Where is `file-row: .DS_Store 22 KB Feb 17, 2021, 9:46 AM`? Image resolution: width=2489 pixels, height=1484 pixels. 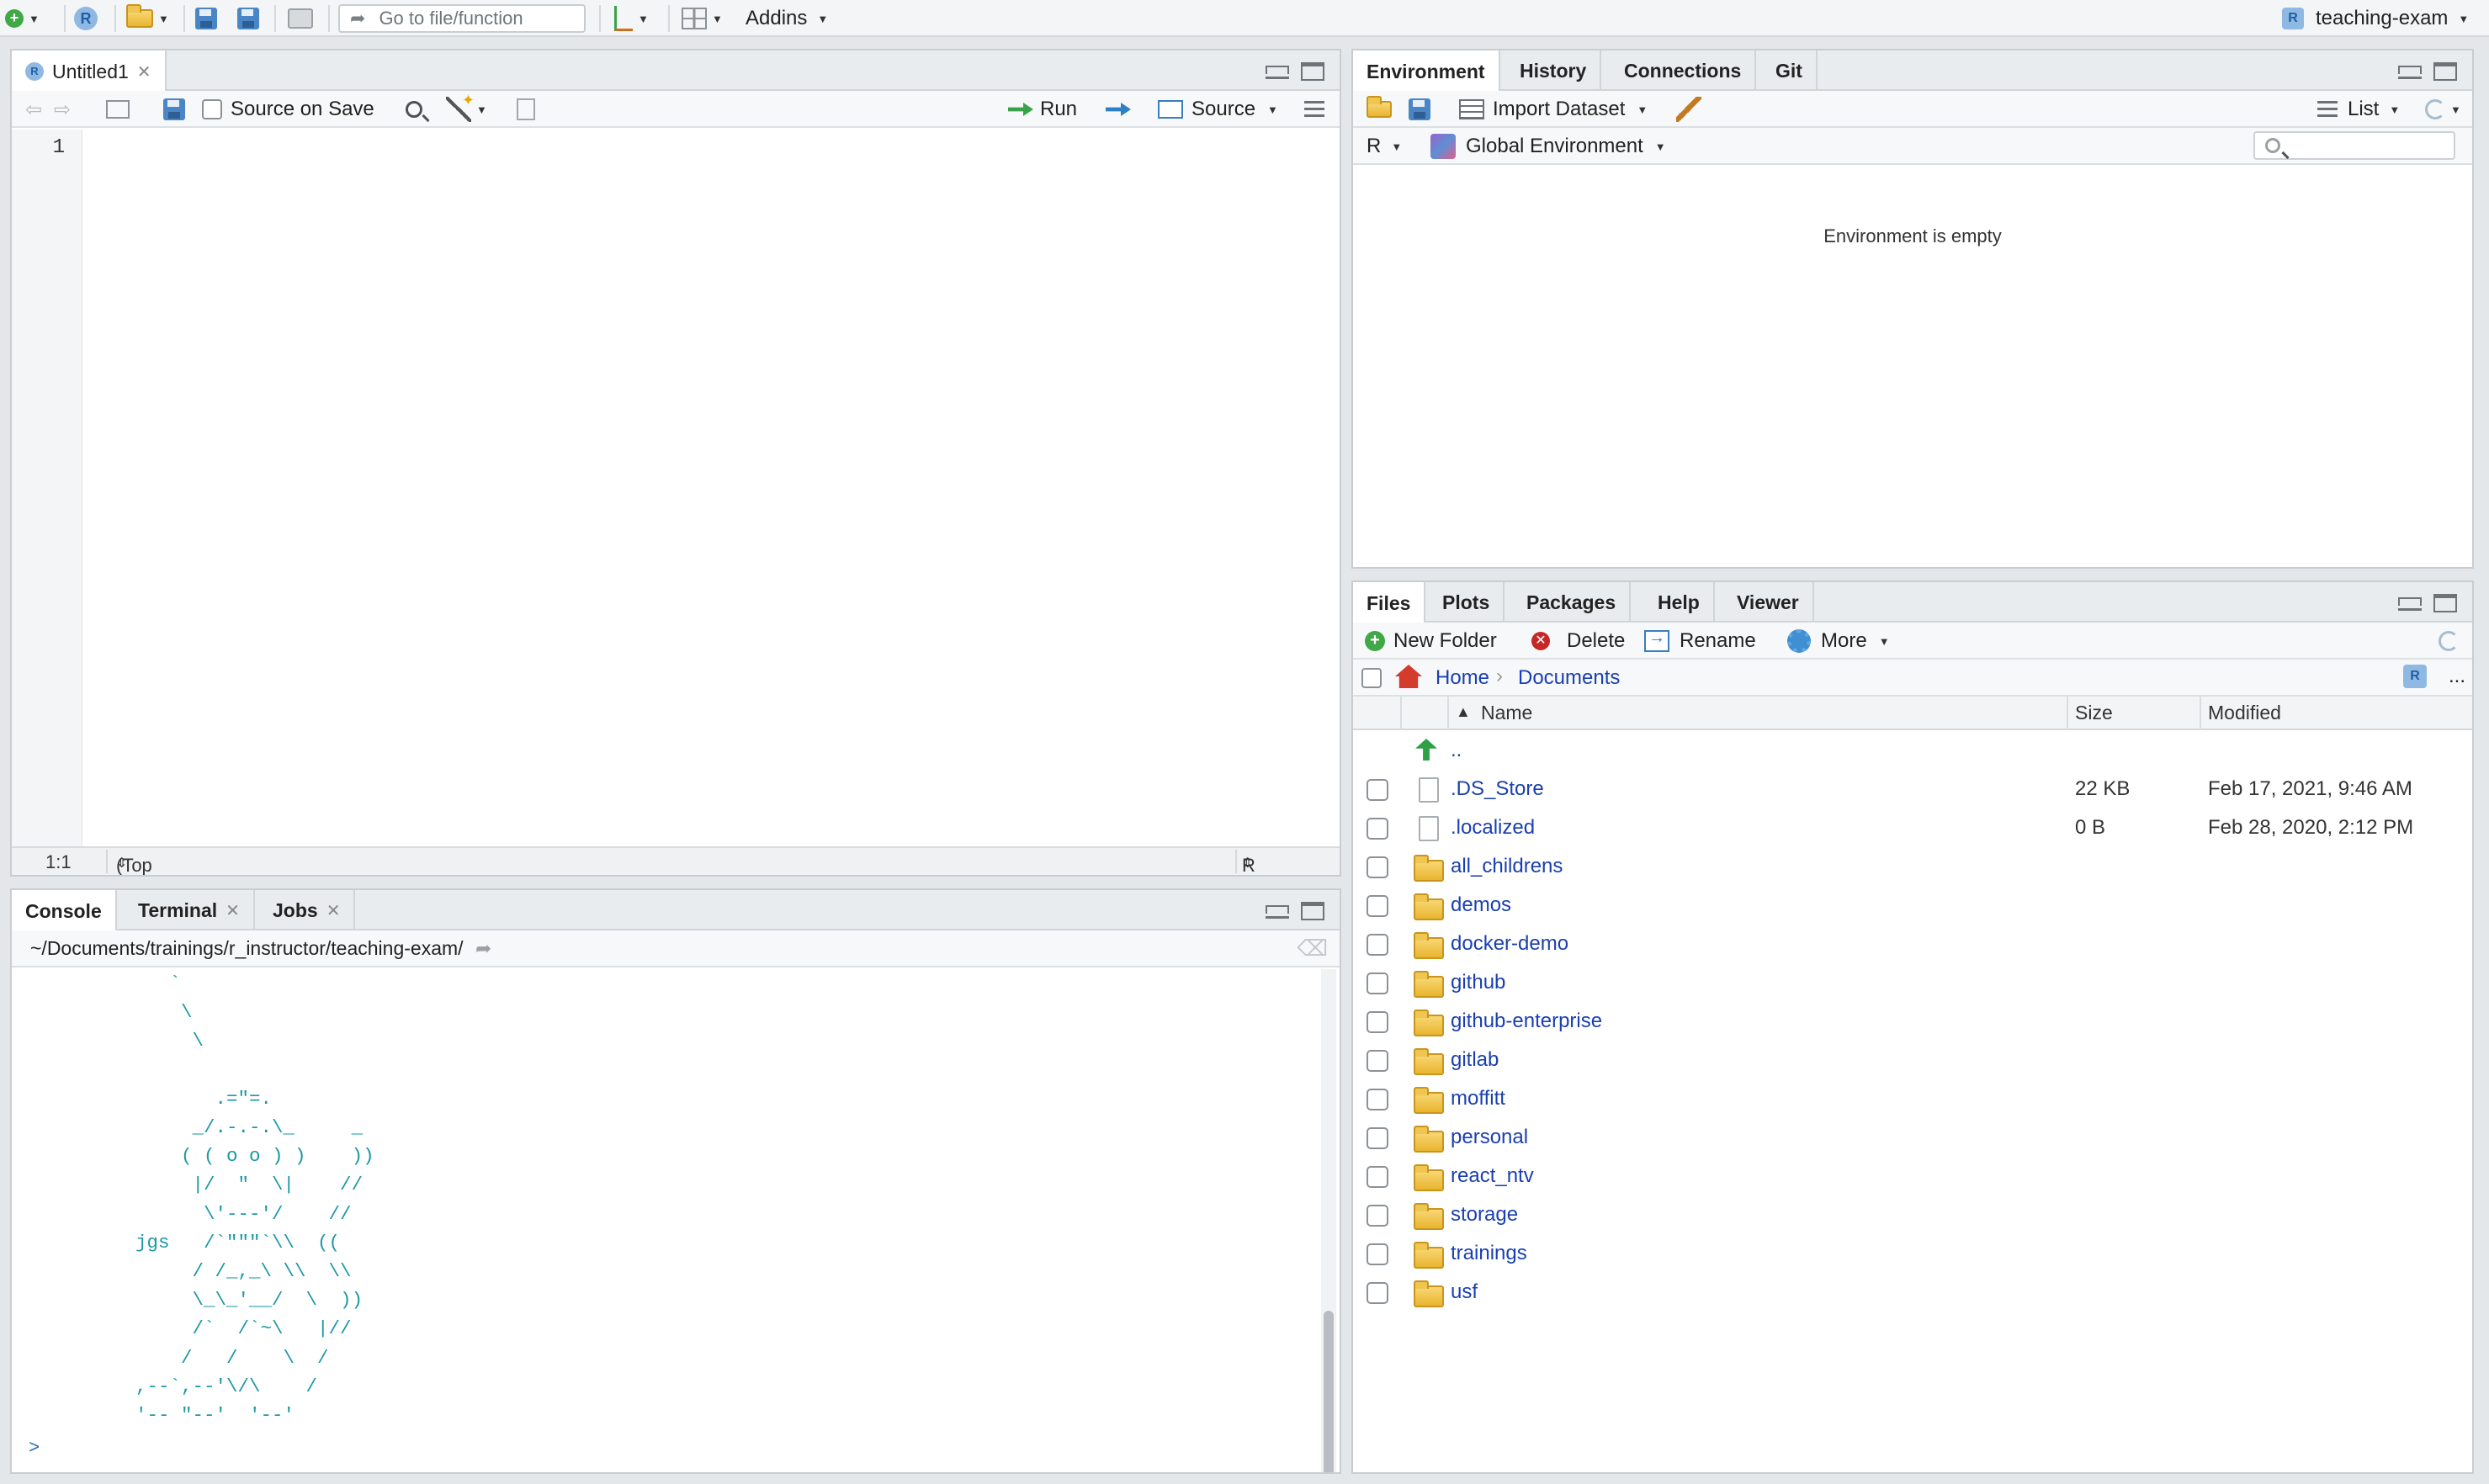 file-row: .DS_Store 22 KB Feb 17, 2021, 9:46 AM is located at coordinates (1912, 790).